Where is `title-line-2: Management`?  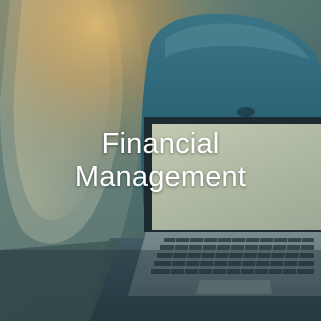
title-line-2: Management is located at coordinates (160, 177).